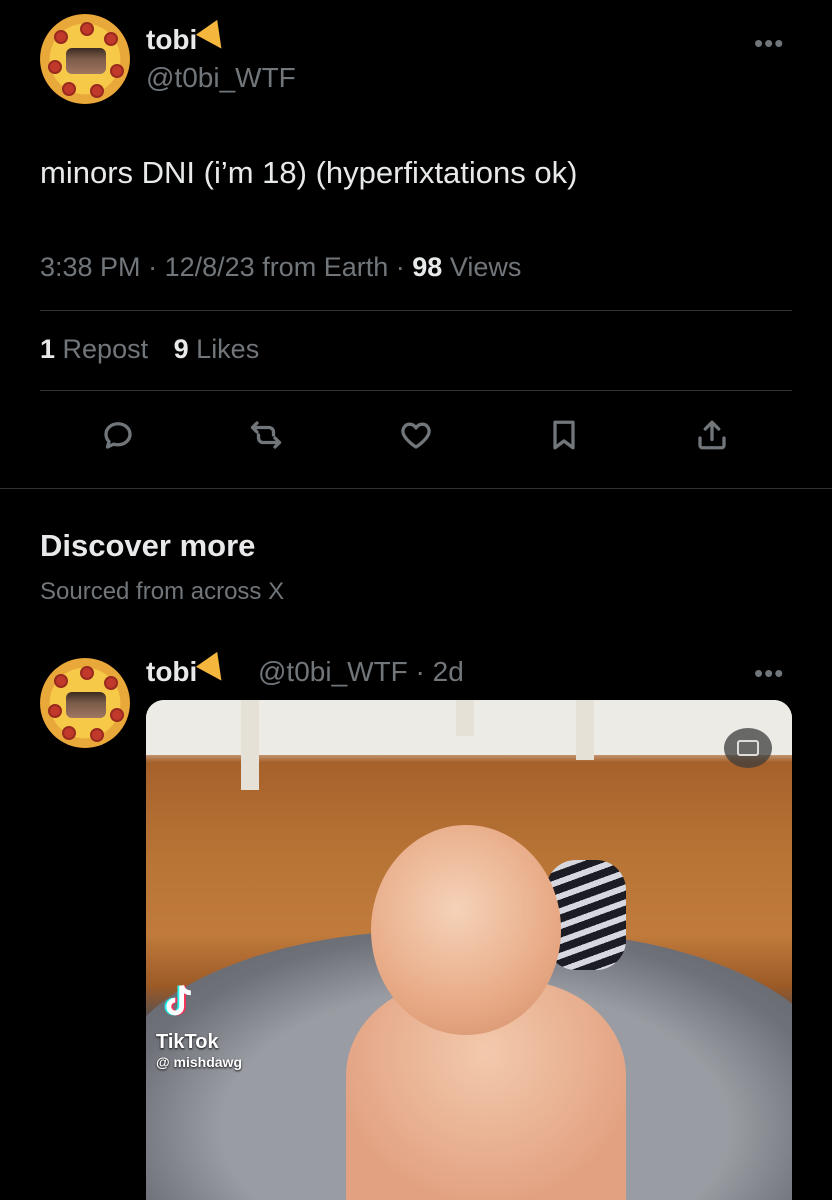 The width and height of the screenshot is (832, 1200). I want to click on post-source: from Earth, so click(325, 267).